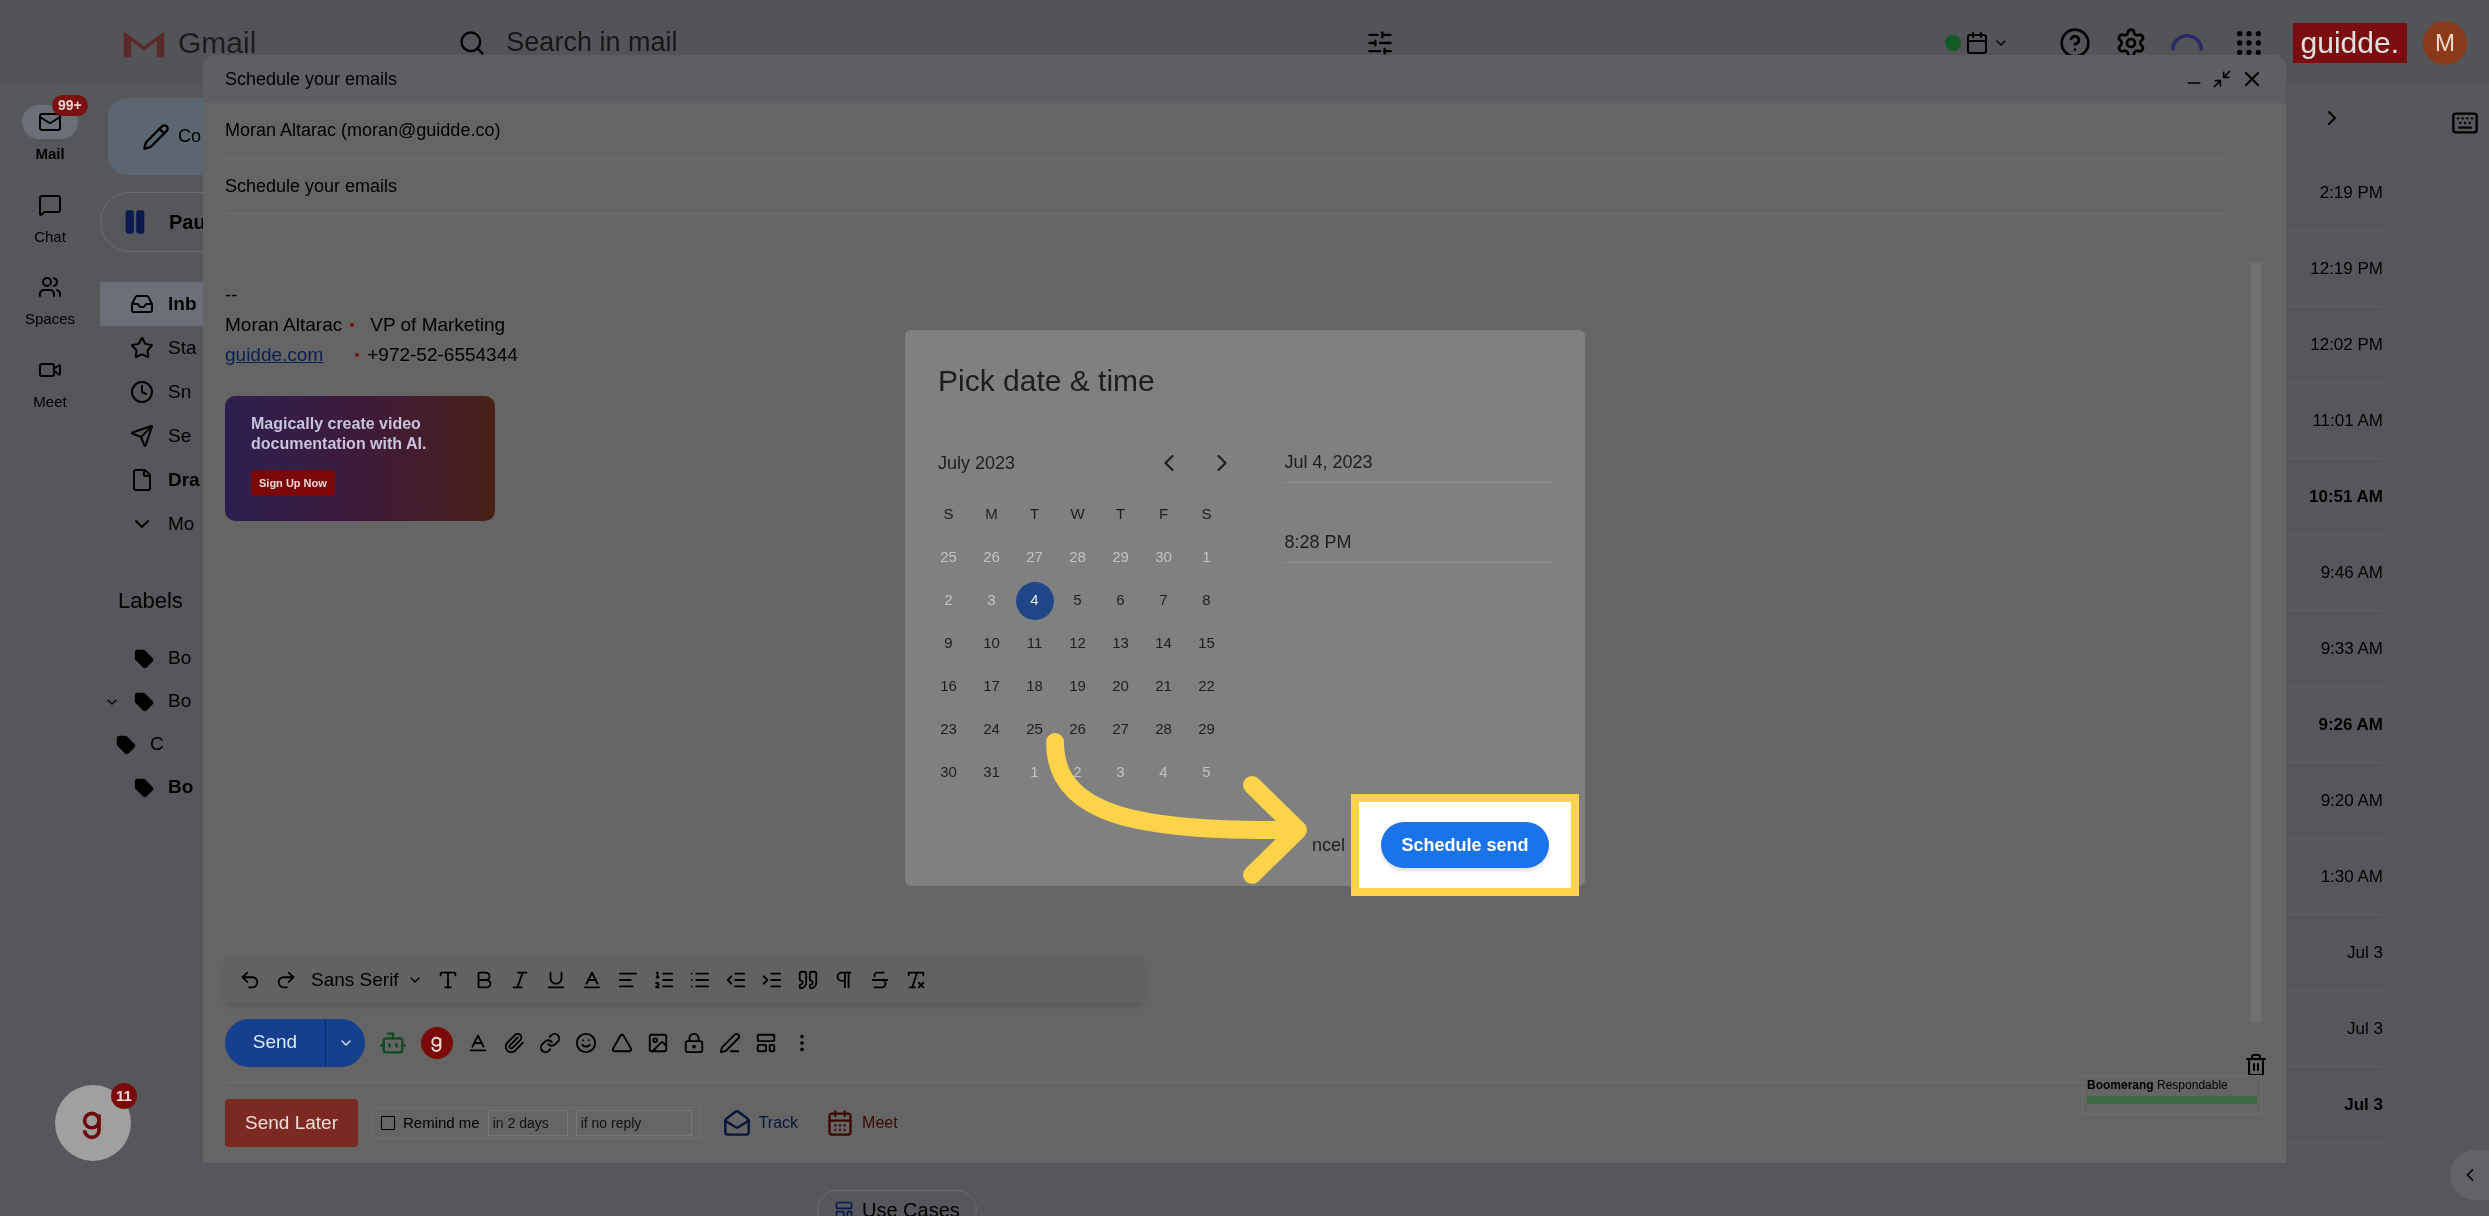 The image size is (2489, 1216). Describe the element at coordinates (2346, 268) in the screenshot. I see `email-time: 12:19 PM` at that location.